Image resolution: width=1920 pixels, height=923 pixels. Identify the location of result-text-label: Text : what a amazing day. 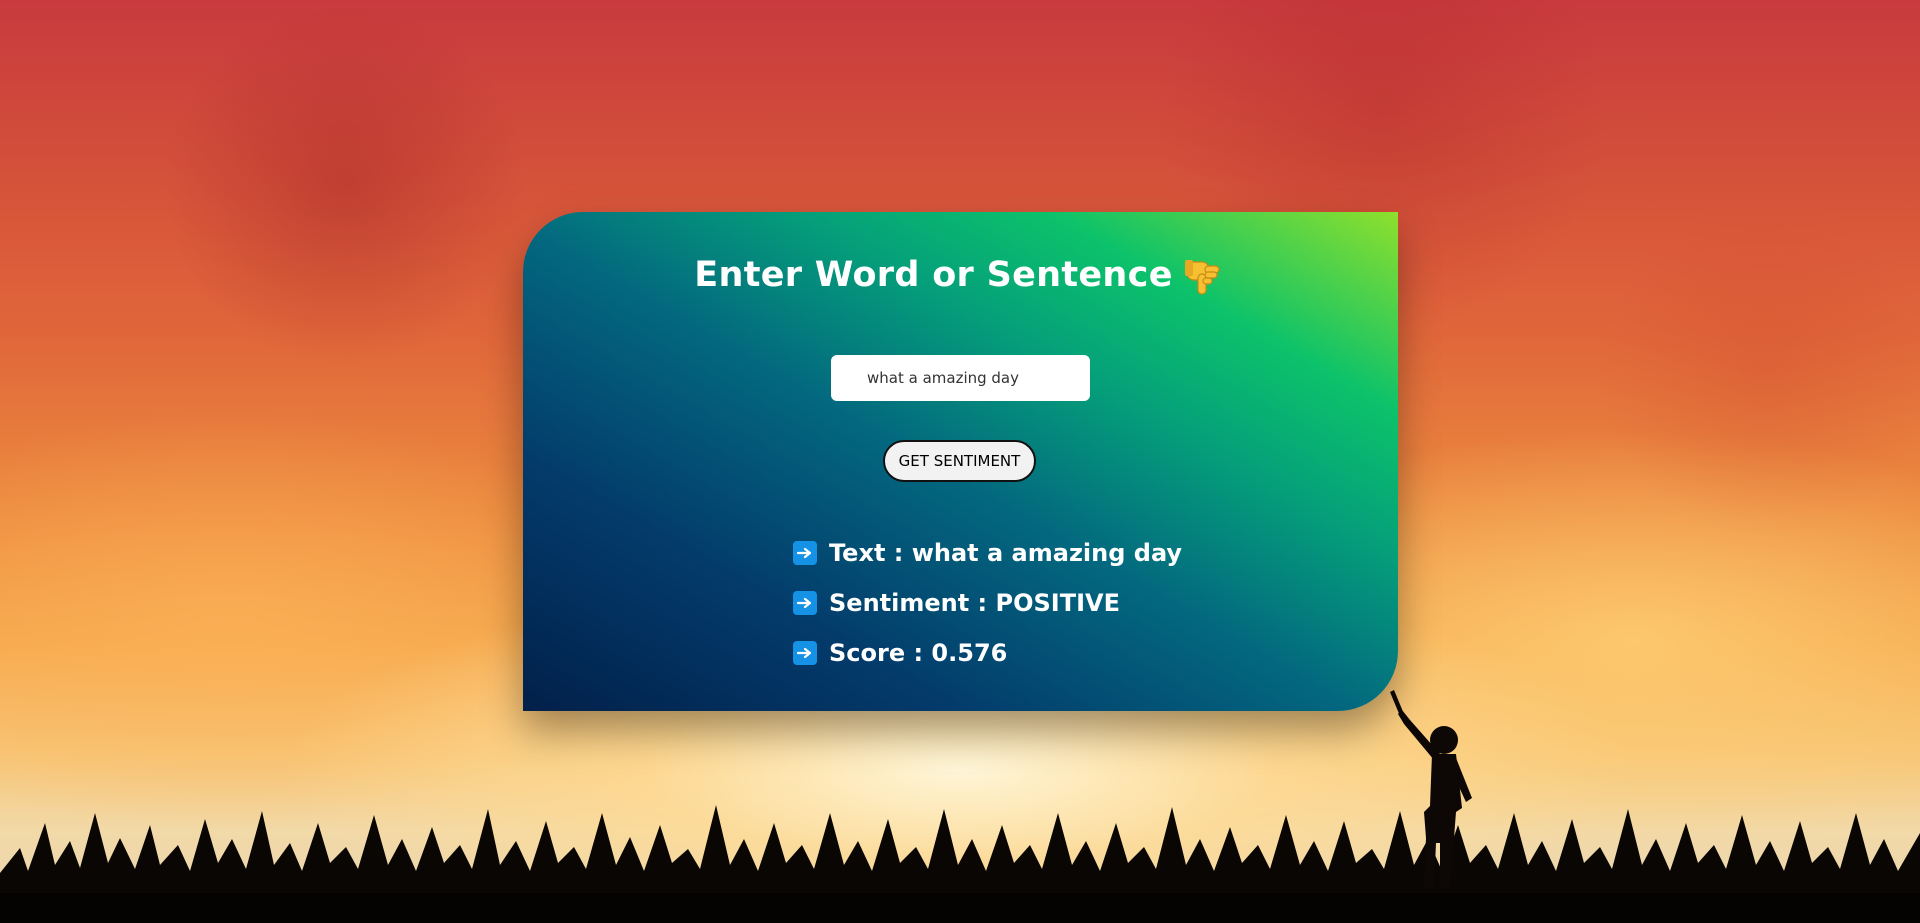
(1006, 553).